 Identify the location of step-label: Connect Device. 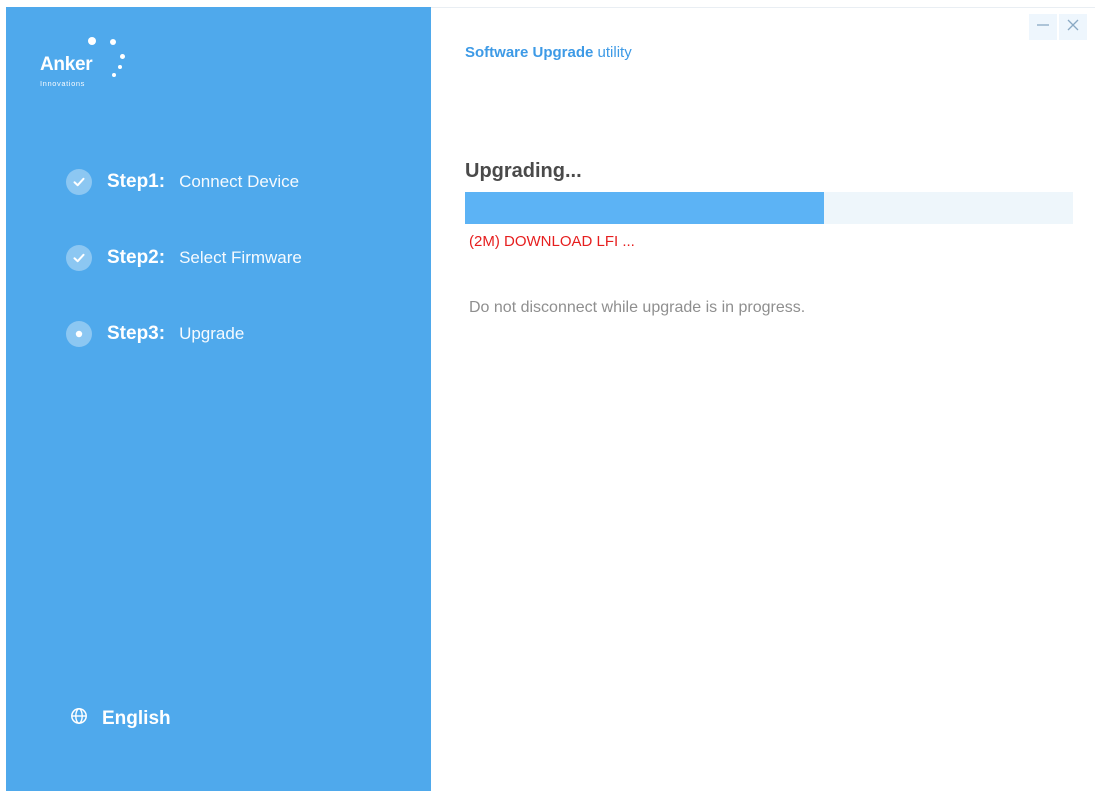
(239, 181).